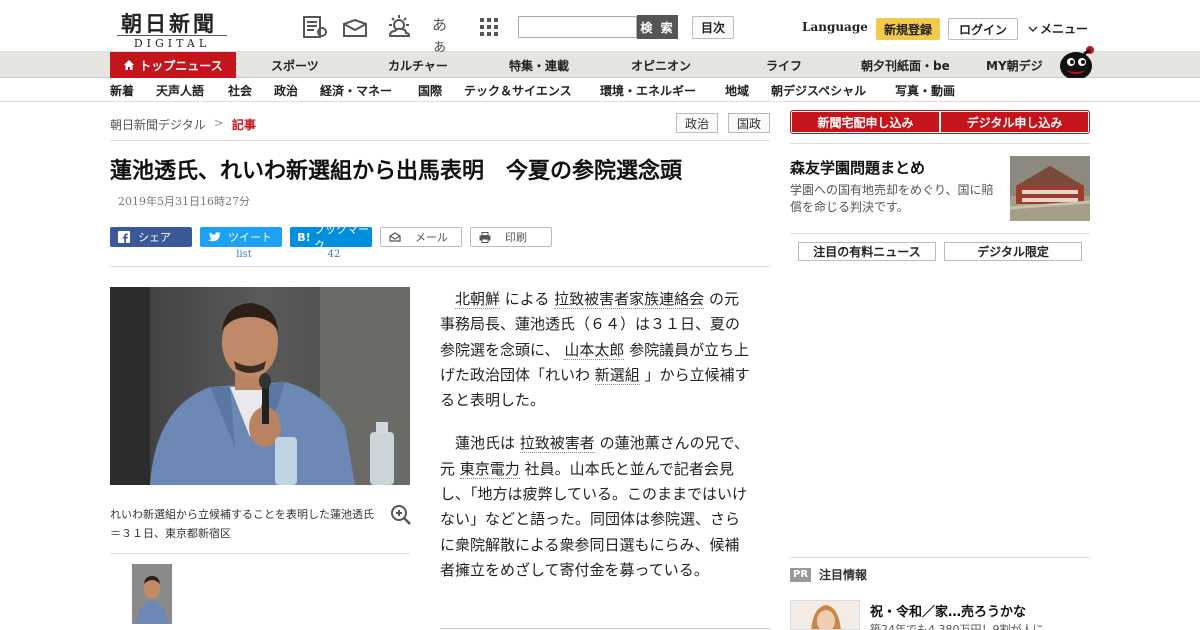  I want to click on photo-thumbnail, so click(152, 594).